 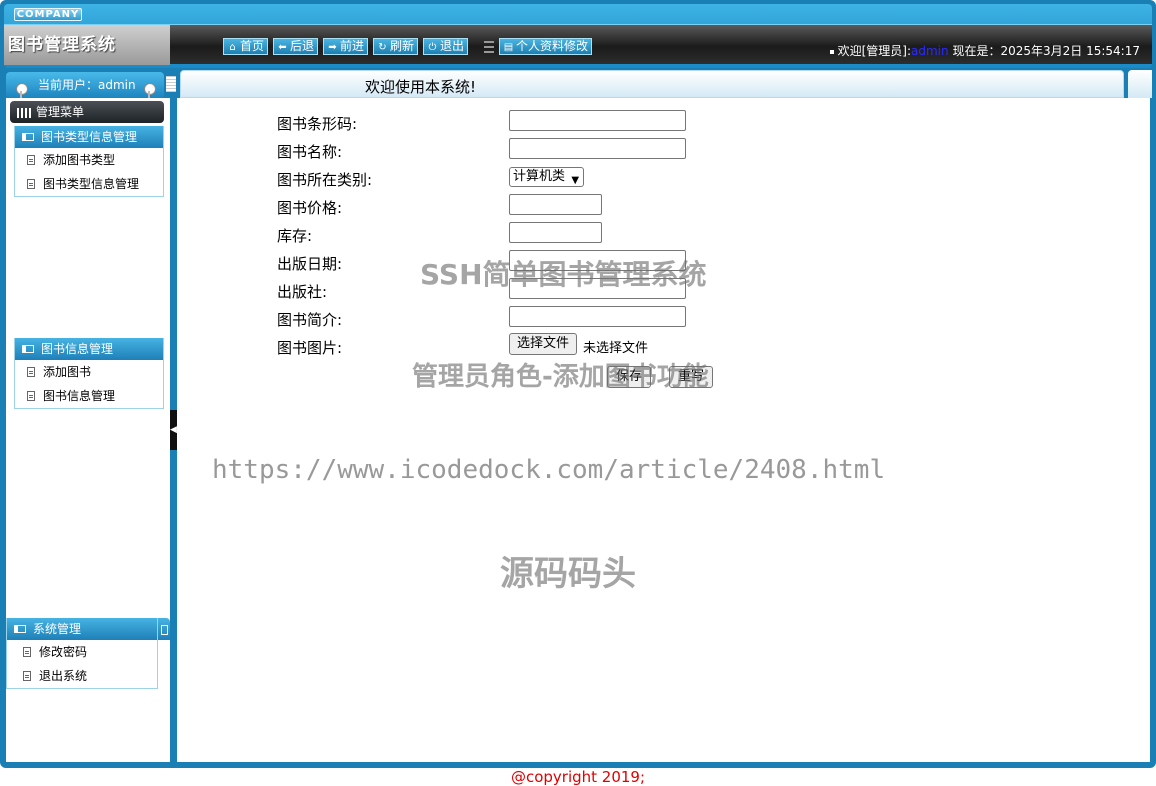 What do you see at coordinates (382, 47) in the screenshot?
I see `refresh-icon: ↻` at bounding box center [382, 47].